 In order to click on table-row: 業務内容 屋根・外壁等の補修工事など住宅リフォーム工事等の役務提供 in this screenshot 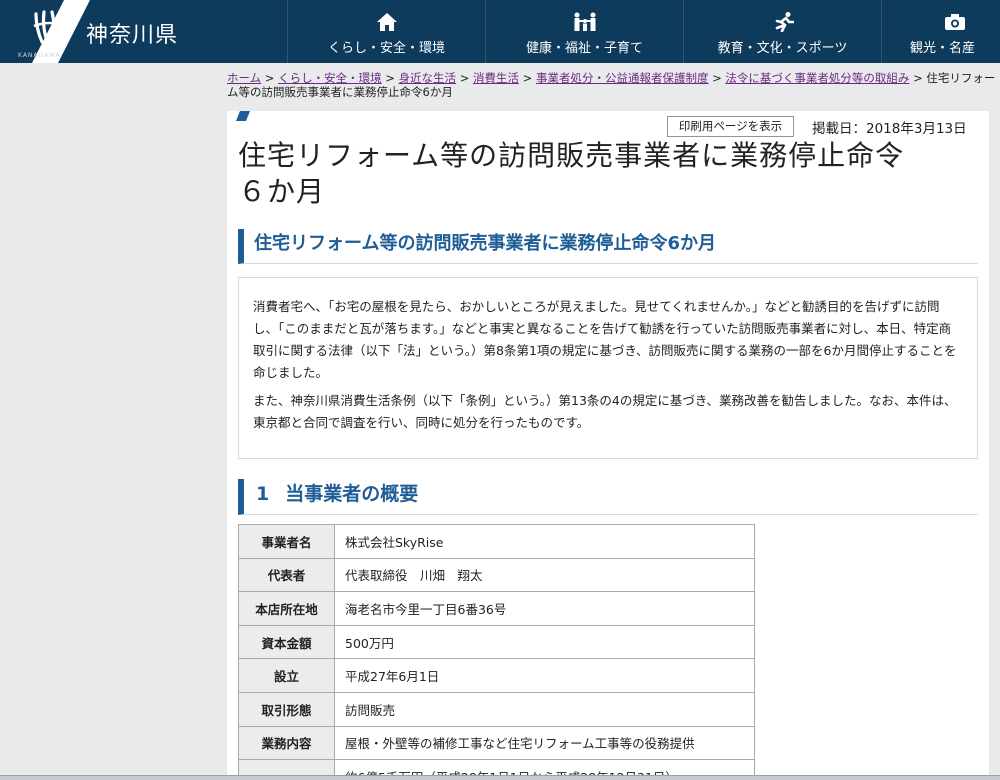, I will do `click(496, 743)`.